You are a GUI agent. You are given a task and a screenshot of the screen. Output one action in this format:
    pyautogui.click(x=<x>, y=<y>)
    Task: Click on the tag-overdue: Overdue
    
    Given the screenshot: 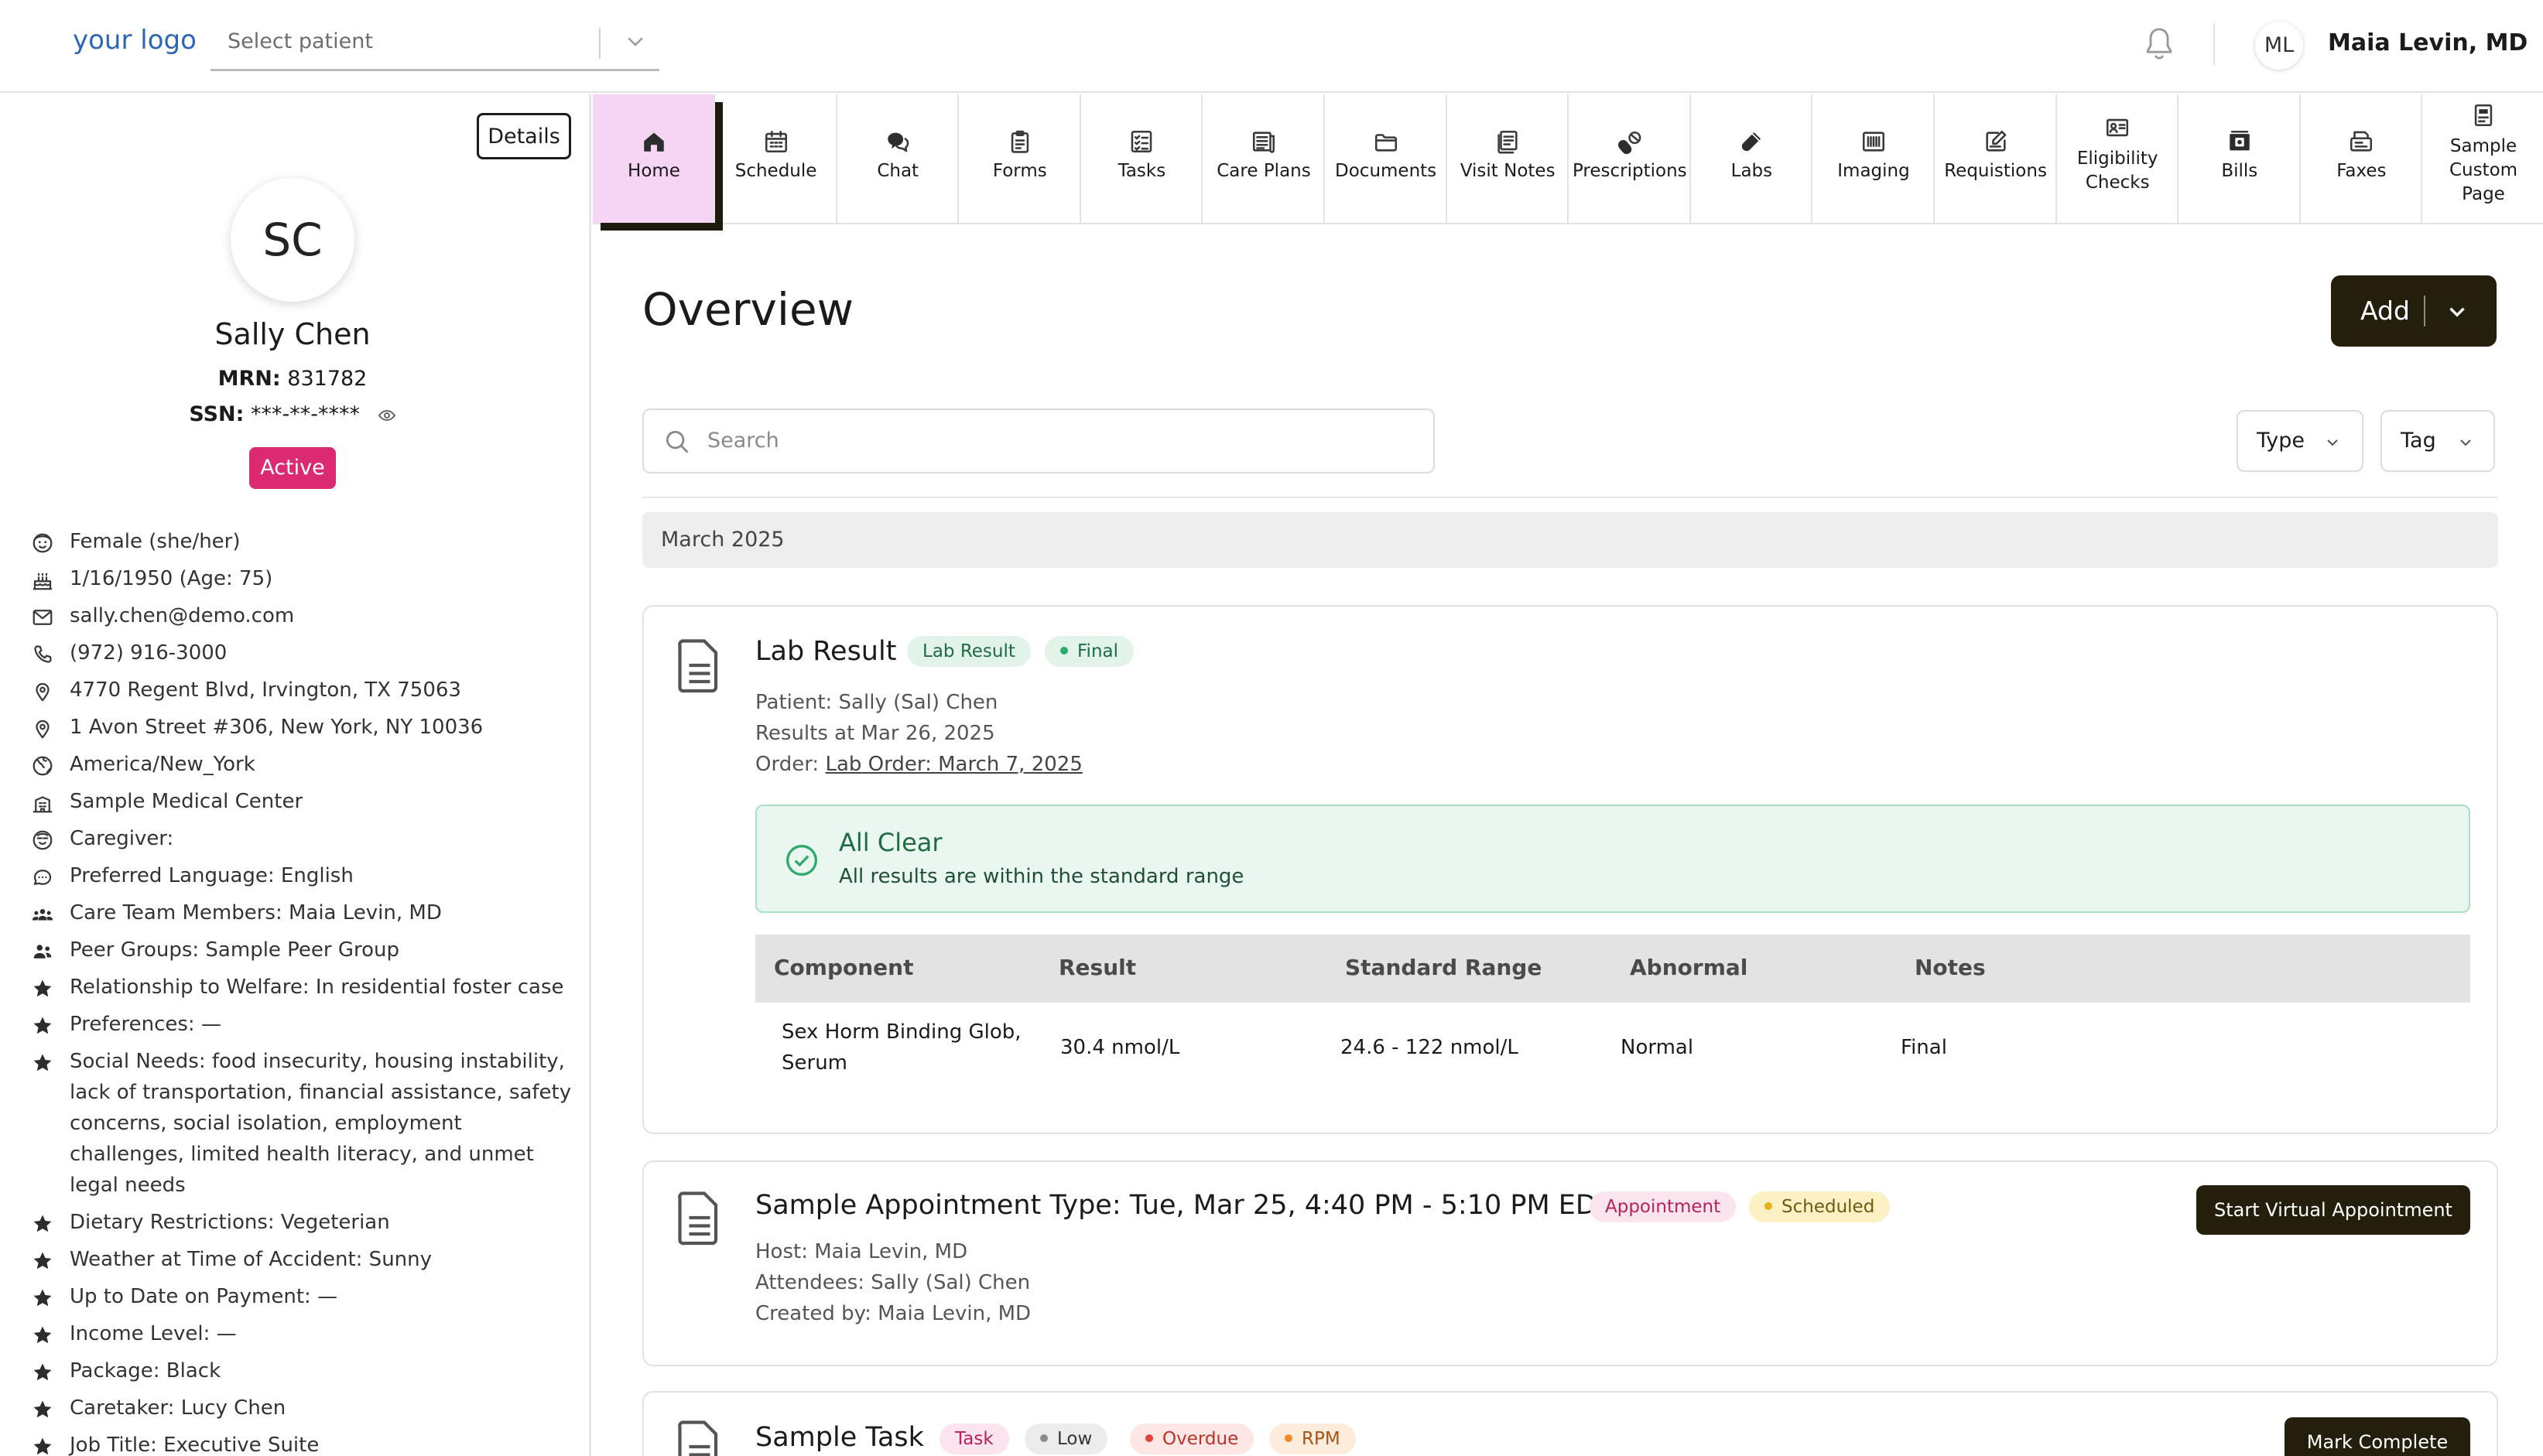 What is the action you would take?
    pyautogui.click(x=1192, y=1439)
    